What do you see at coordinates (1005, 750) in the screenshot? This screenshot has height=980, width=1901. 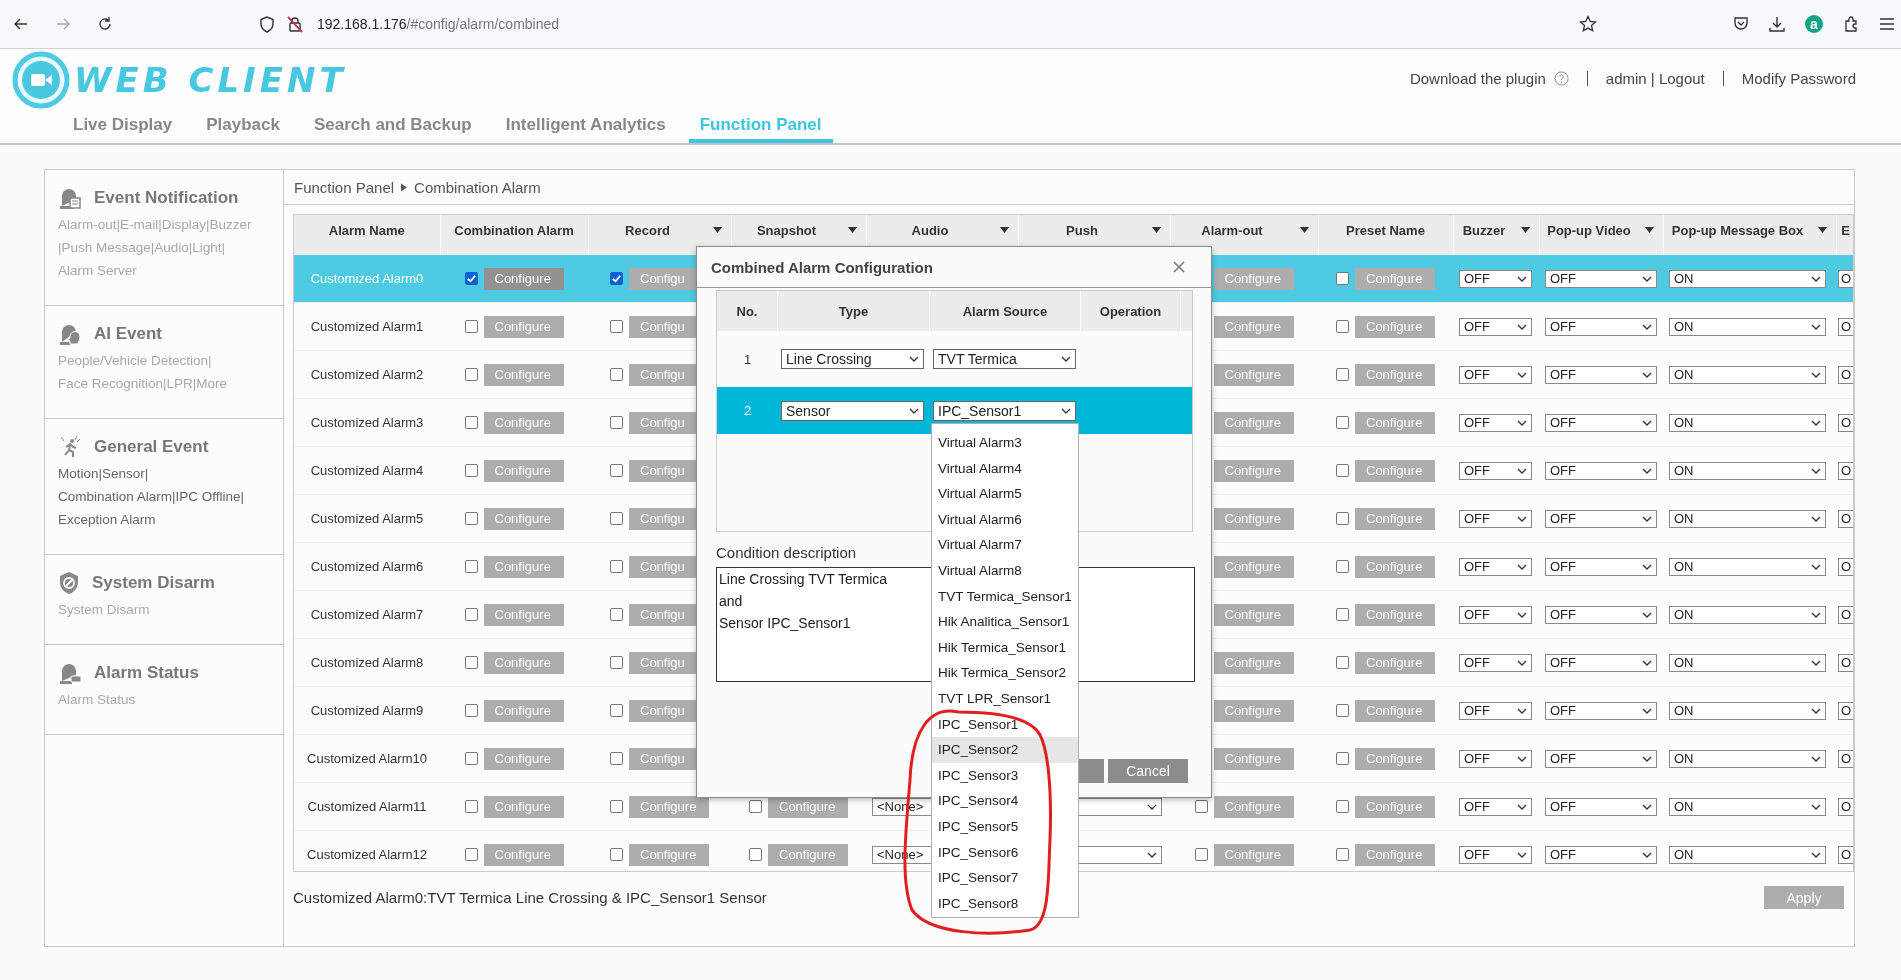 I see `dropdown-option: IPC_Sensor2` at bounding box center [1005, 750].